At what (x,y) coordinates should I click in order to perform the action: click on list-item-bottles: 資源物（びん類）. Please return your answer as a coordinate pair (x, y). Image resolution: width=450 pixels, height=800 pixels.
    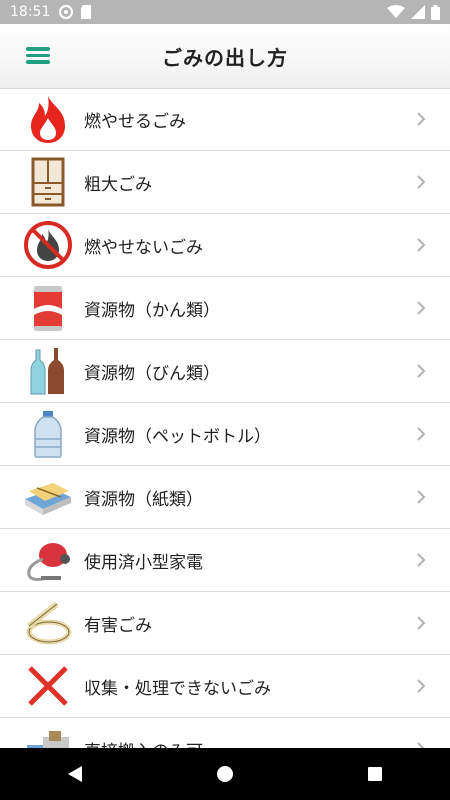
    Looking at the image, I should click on (225, 371).